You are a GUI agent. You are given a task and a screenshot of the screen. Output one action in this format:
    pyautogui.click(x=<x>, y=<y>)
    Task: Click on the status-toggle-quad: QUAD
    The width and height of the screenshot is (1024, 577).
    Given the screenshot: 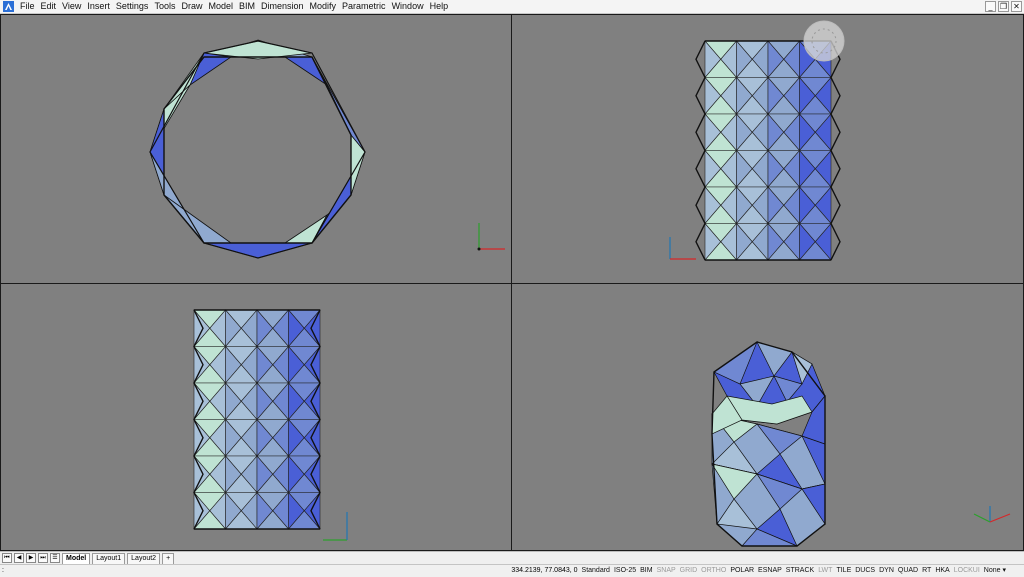 What is the action you would take?
    pyautogui.click(x=908, y=571)
    